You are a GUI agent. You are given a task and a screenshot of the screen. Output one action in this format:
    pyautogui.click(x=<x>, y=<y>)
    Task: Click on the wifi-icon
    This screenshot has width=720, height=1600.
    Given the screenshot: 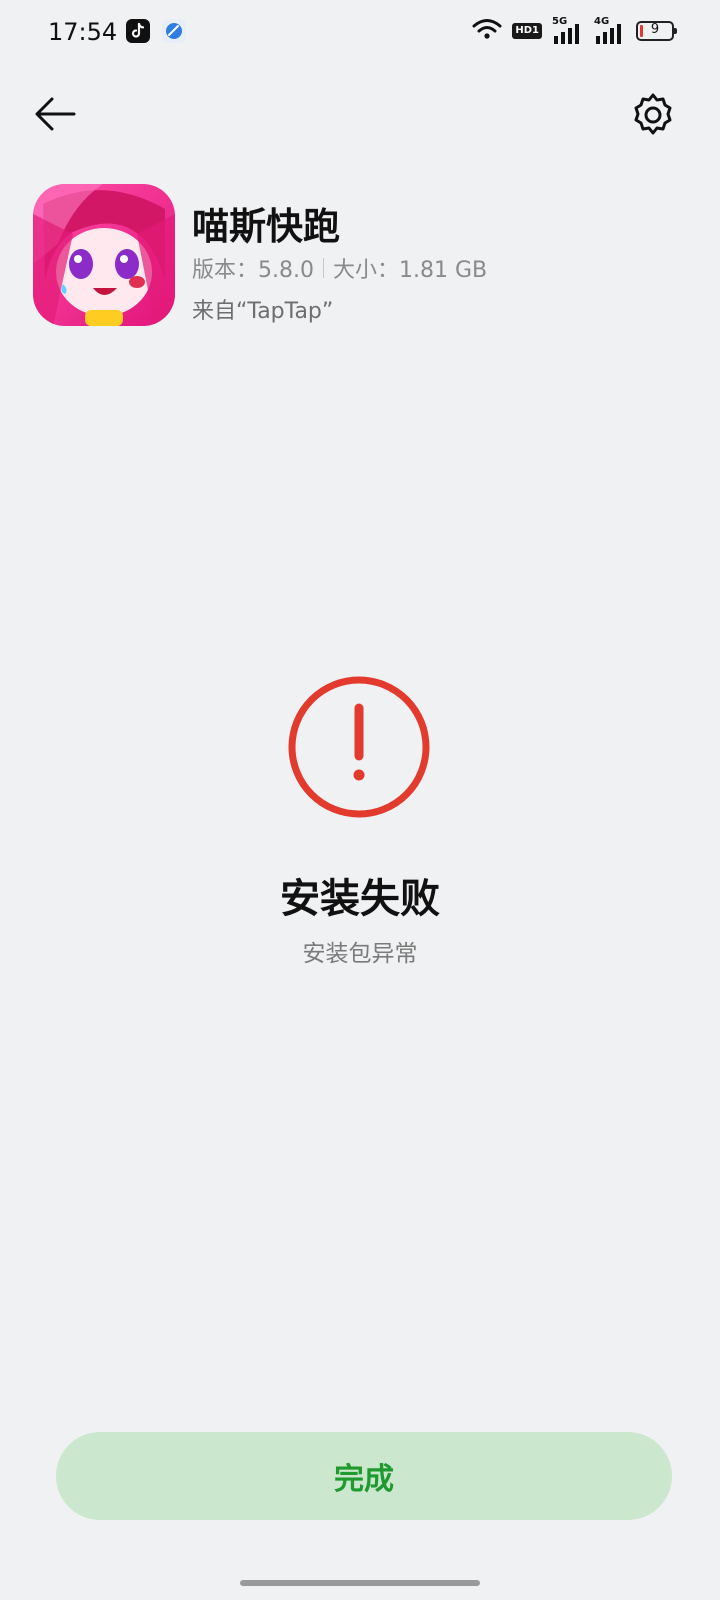 What is the action you would take?
    pyautogui.click(x=487, y=31)
    